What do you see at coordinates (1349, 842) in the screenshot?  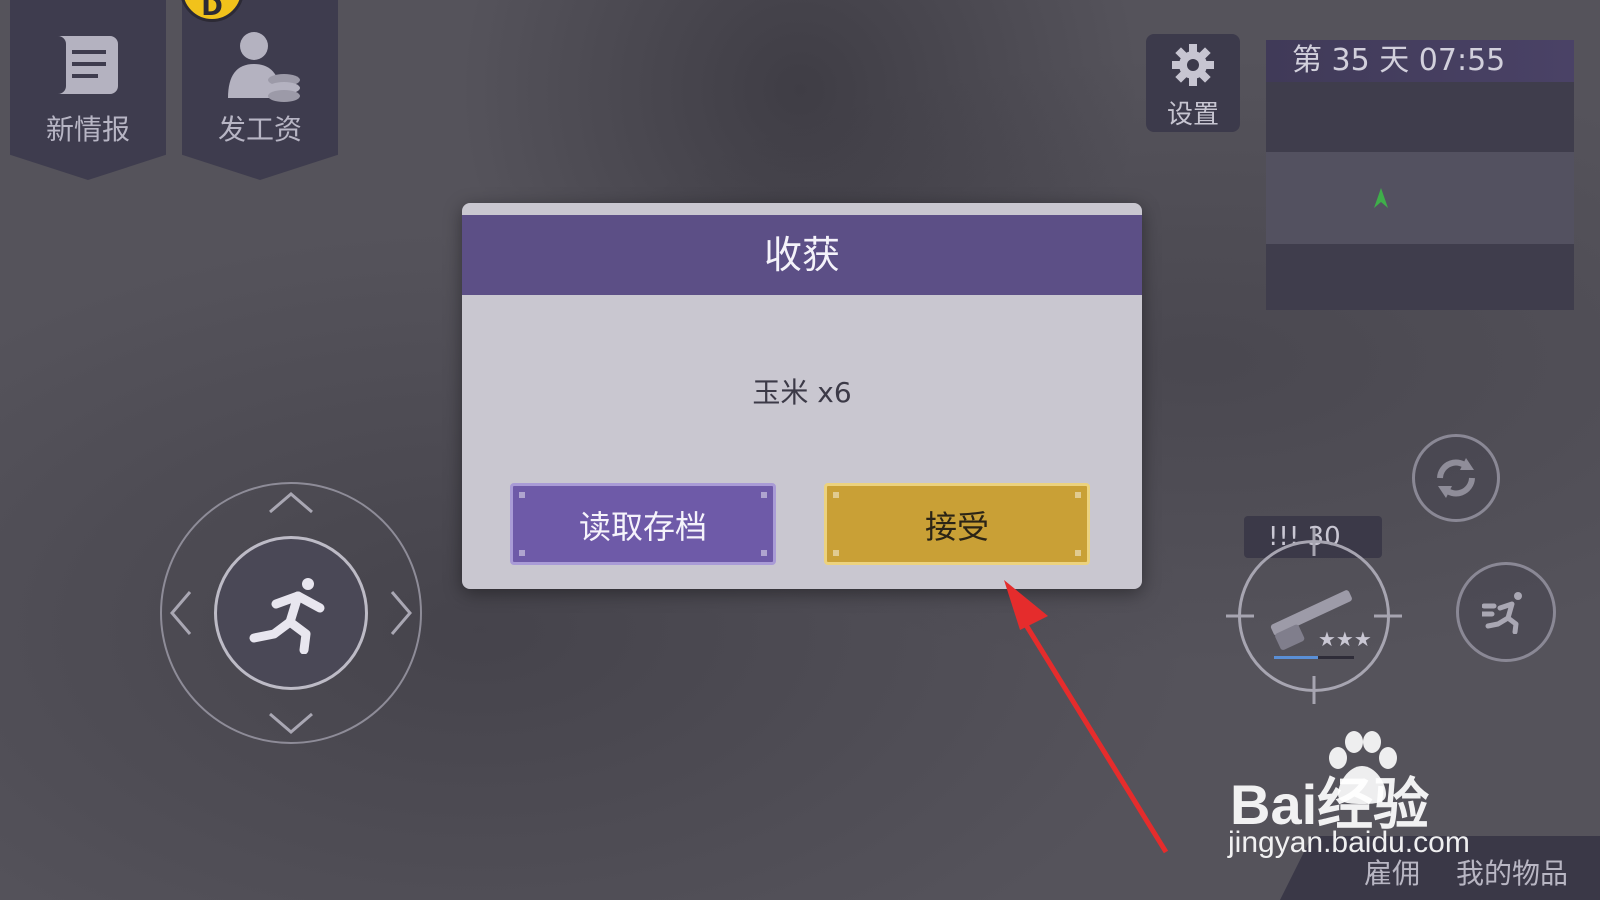 I see `watermark-url: jingyan.baidu.com` at bounding box center [1349, 842].